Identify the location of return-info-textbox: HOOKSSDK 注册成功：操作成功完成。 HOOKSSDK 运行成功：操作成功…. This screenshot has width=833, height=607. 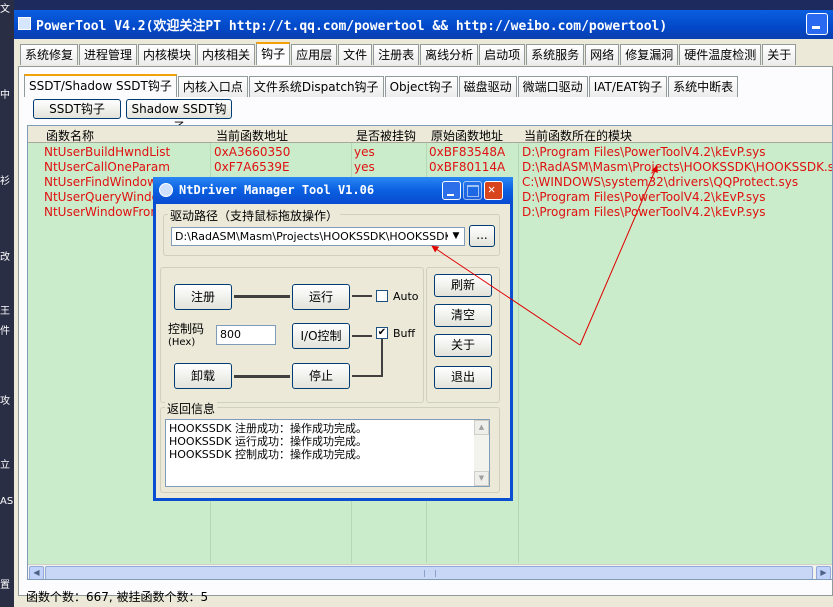
(327, 453).